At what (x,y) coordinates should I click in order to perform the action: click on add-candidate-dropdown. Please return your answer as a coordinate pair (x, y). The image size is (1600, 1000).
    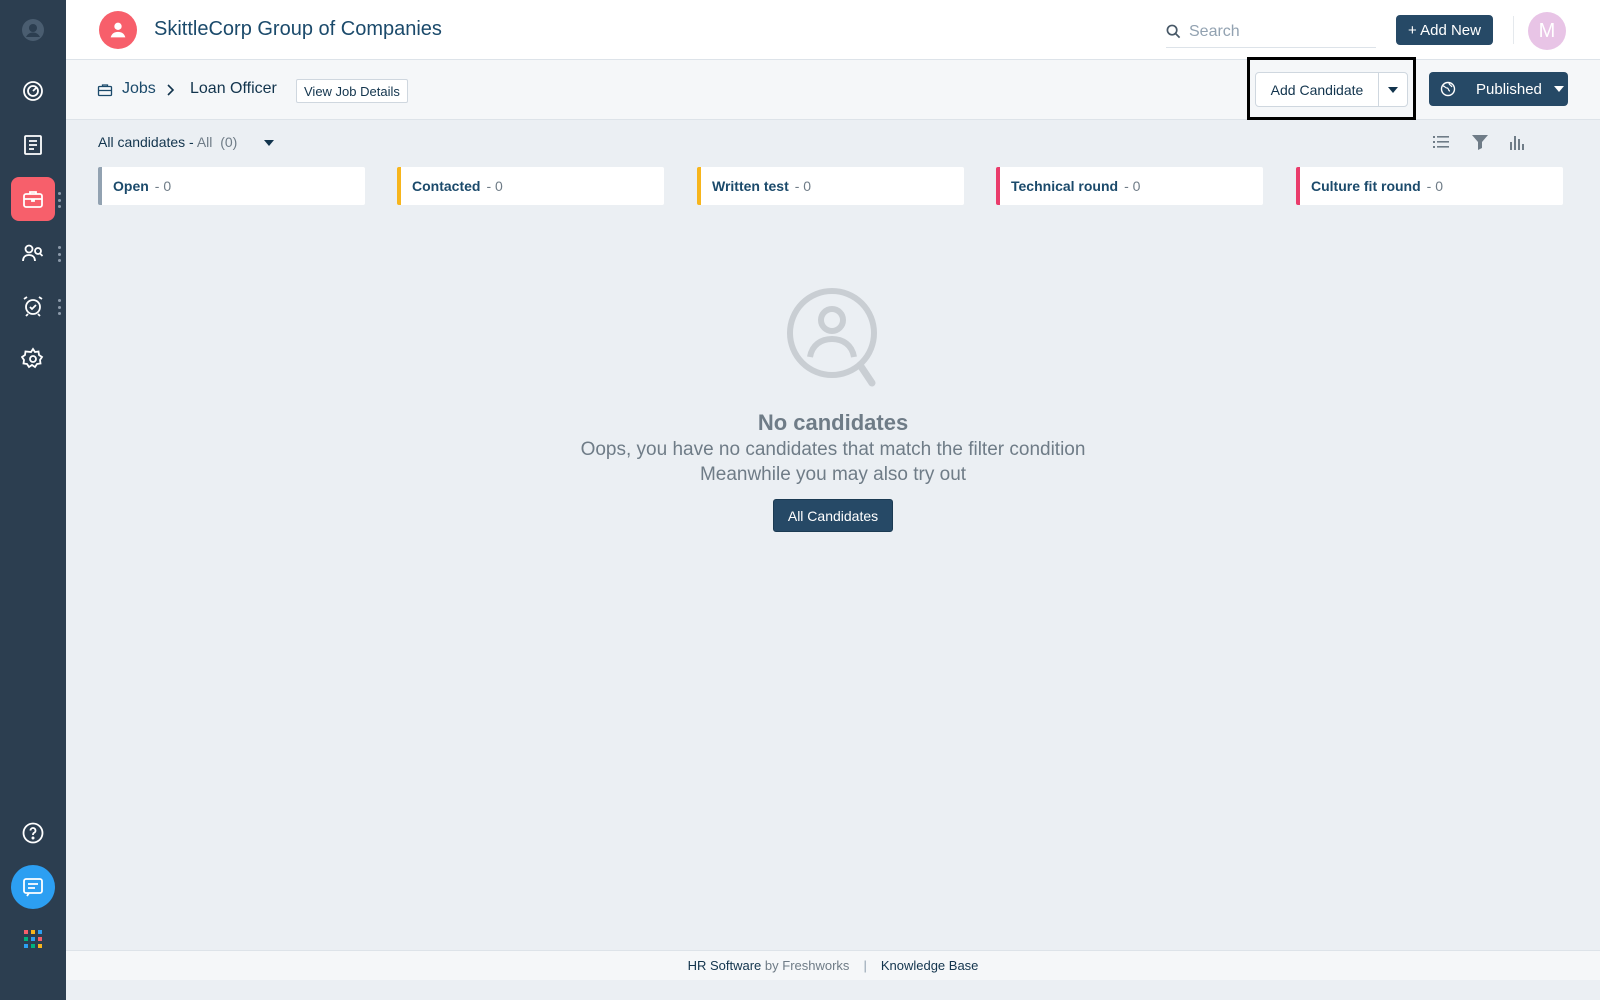
    Looking at the image, I should click on (1393, 89).